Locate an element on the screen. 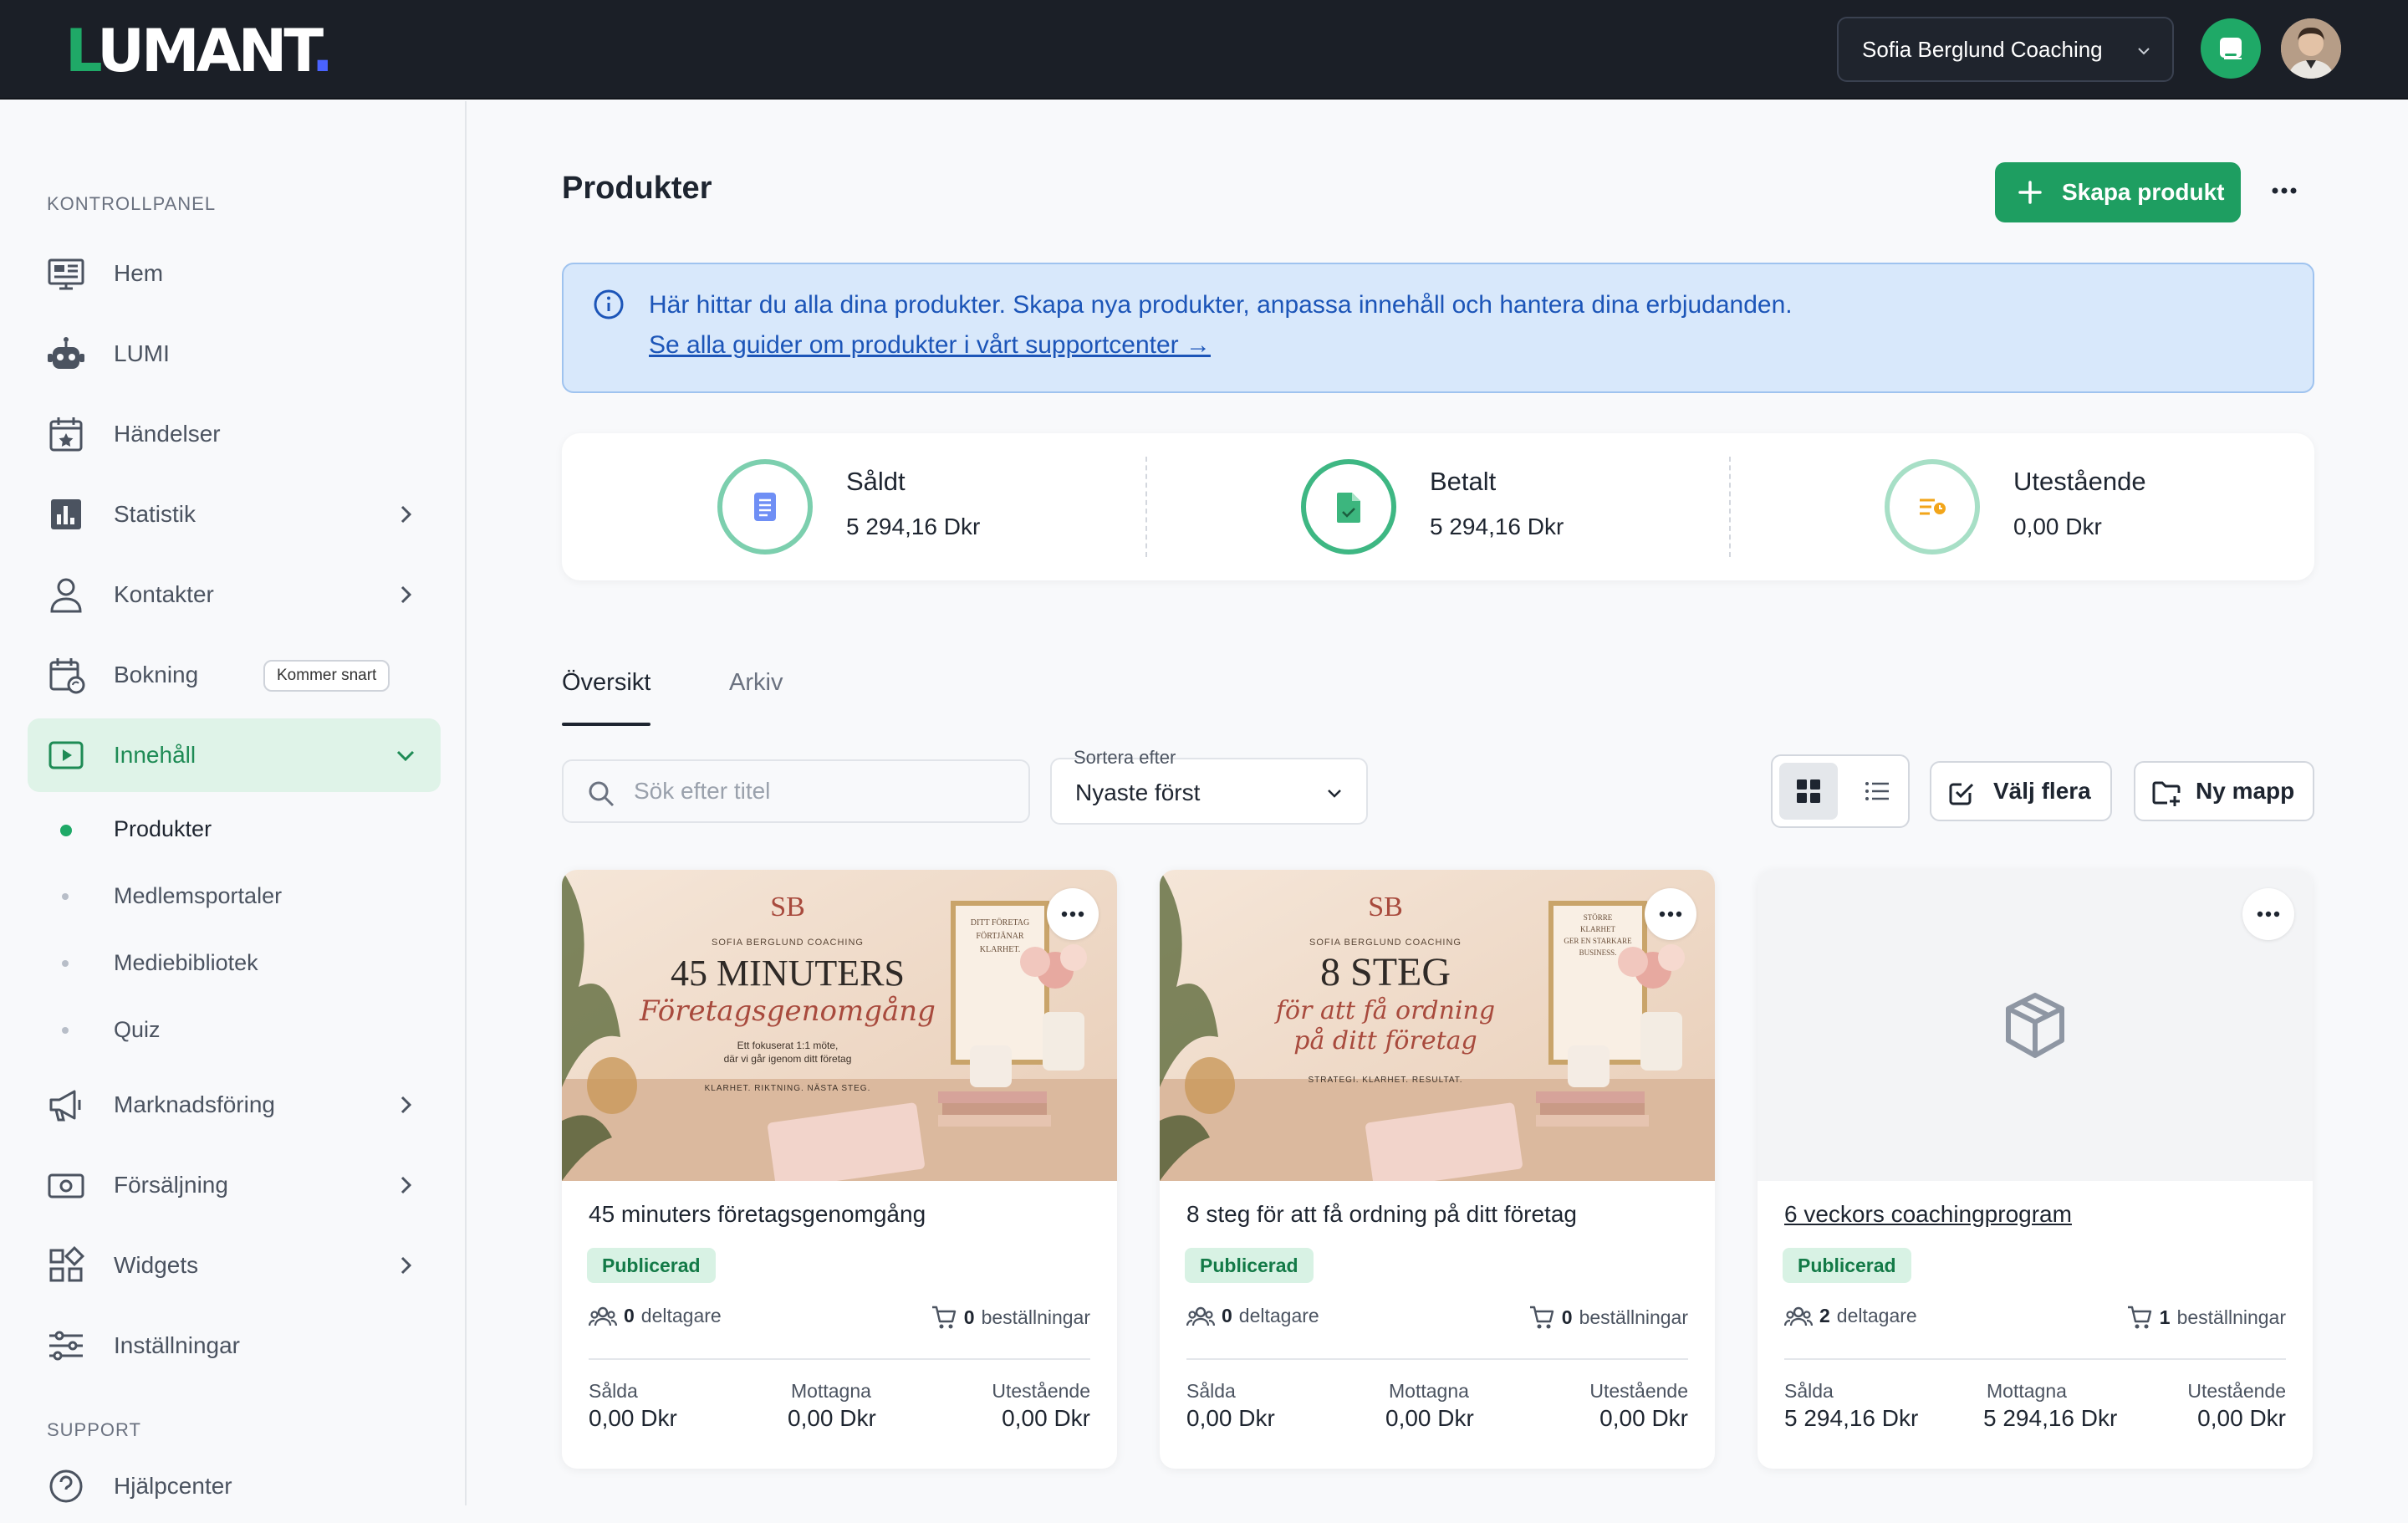 This screenshot has height=1523, width=2408. sidebar-item-hem: Hem is located at coordinates (235, 273).